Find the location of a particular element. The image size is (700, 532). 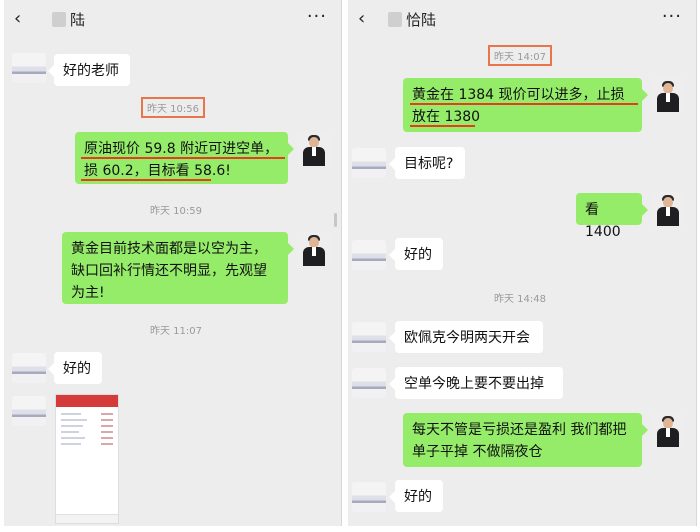

timestamp: 昨天 10:59 is located at coordinates (176, 211).